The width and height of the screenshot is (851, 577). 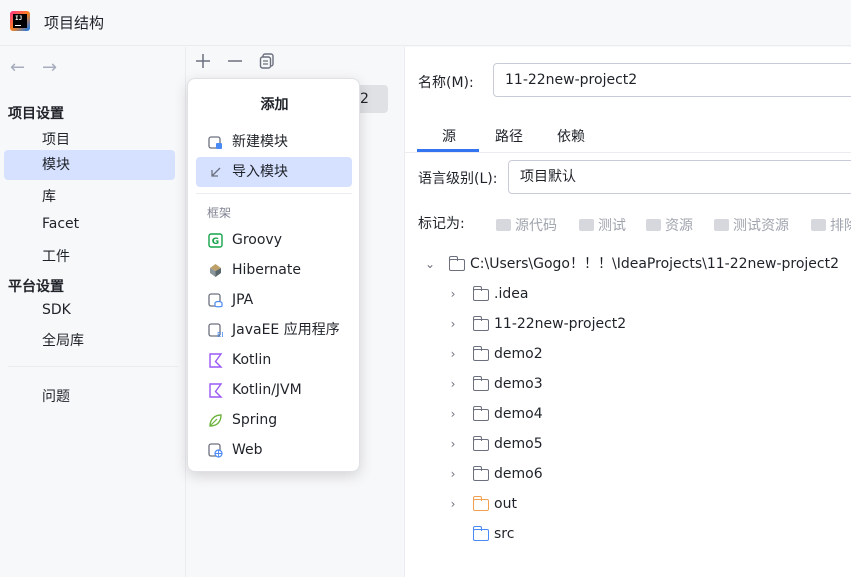 What do you see at coordinates (63, 340) in the screenshot?
I see `sidebar-item-global-libraries: 全局库` at bounding box center [63, 340].